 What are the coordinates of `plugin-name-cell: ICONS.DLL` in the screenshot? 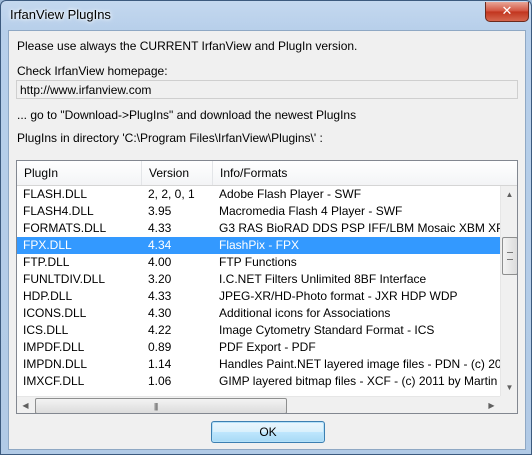 It's located at (55, 313).